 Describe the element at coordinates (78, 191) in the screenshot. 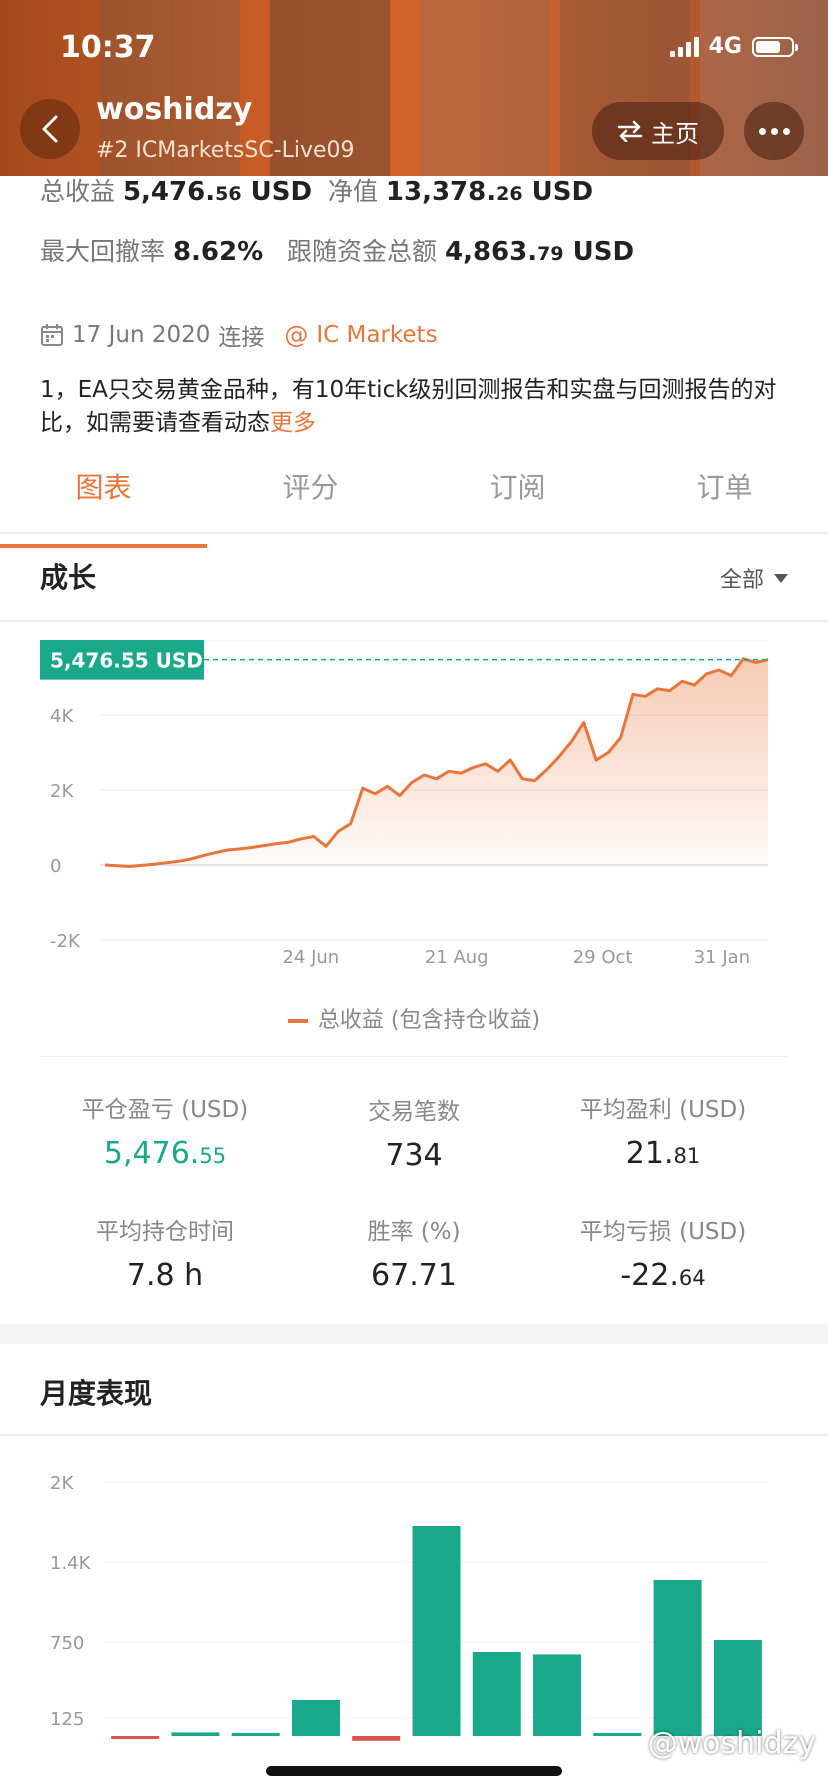

I see `total-profit-label: 总收益` at that location.